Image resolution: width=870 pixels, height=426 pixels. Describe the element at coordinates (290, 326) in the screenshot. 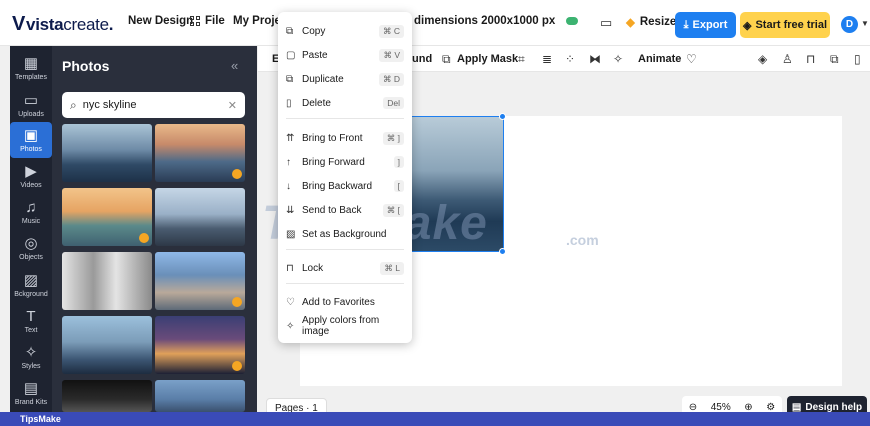

I see `sparkle-icon: ✧` at that location.